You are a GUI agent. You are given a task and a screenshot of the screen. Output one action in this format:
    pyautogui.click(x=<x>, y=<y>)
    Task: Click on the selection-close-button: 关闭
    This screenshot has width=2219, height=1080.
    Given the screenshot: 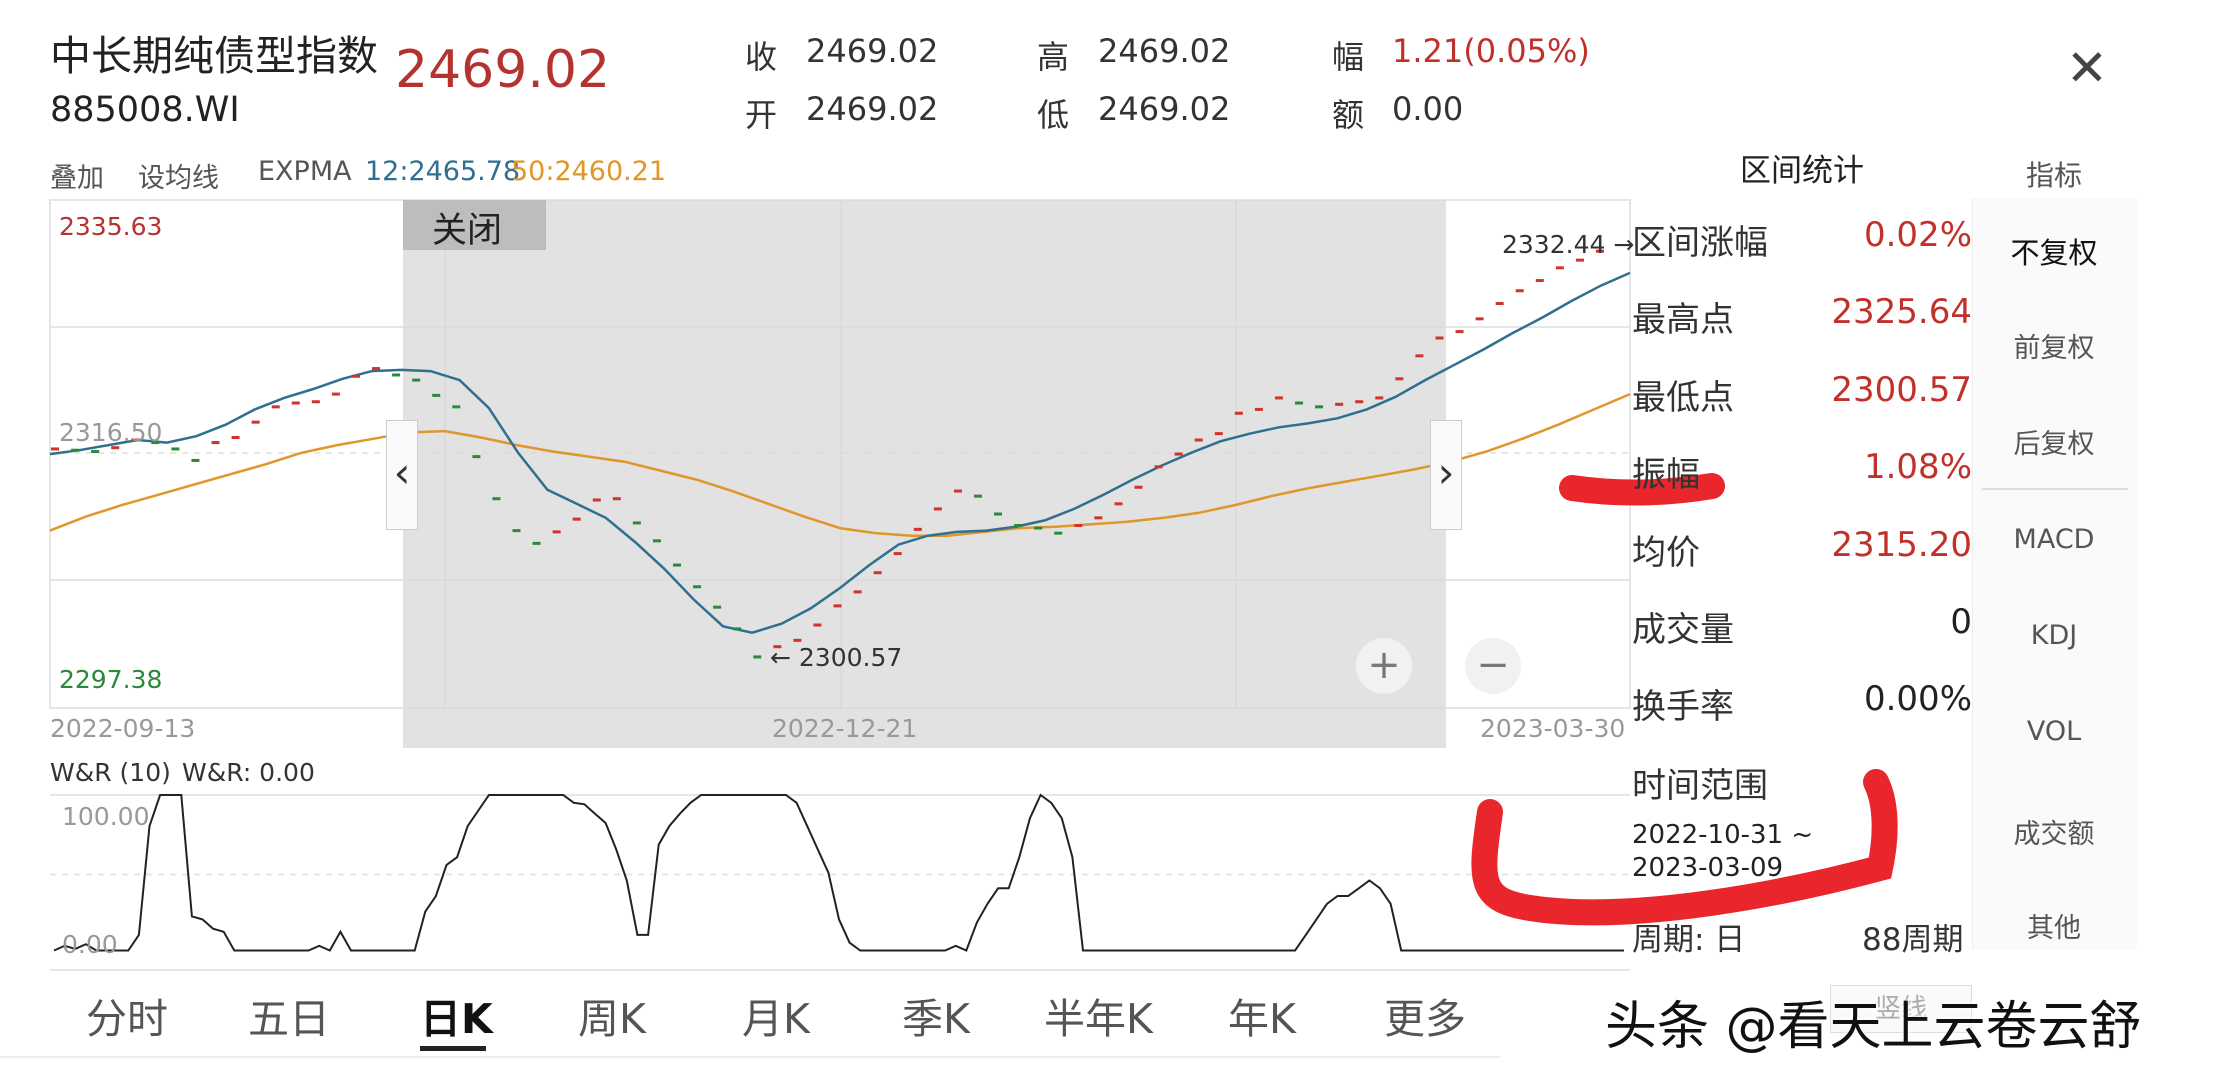 What is the action you would take?
    pyautogui.click(x=467, y=227)
    